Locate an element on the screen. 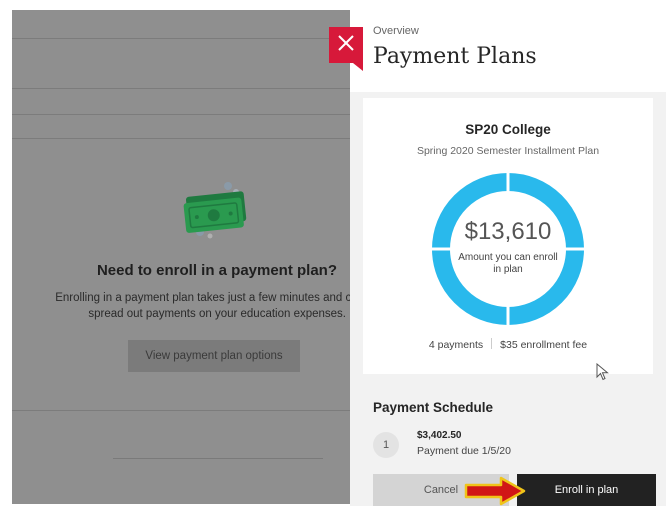 The image size is (671, 506). enroll-in-plan-button: Enroll in plan is located at coordinates (586, 490).